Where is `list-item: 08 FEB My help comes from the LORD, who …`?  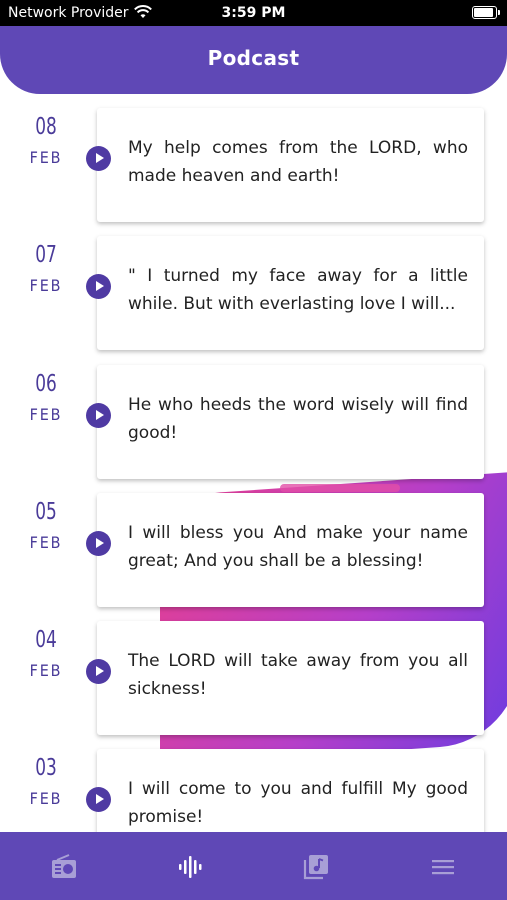 list-item: 08 FEB My help comes from the LORD, who … is located at coordinates (253, 158).